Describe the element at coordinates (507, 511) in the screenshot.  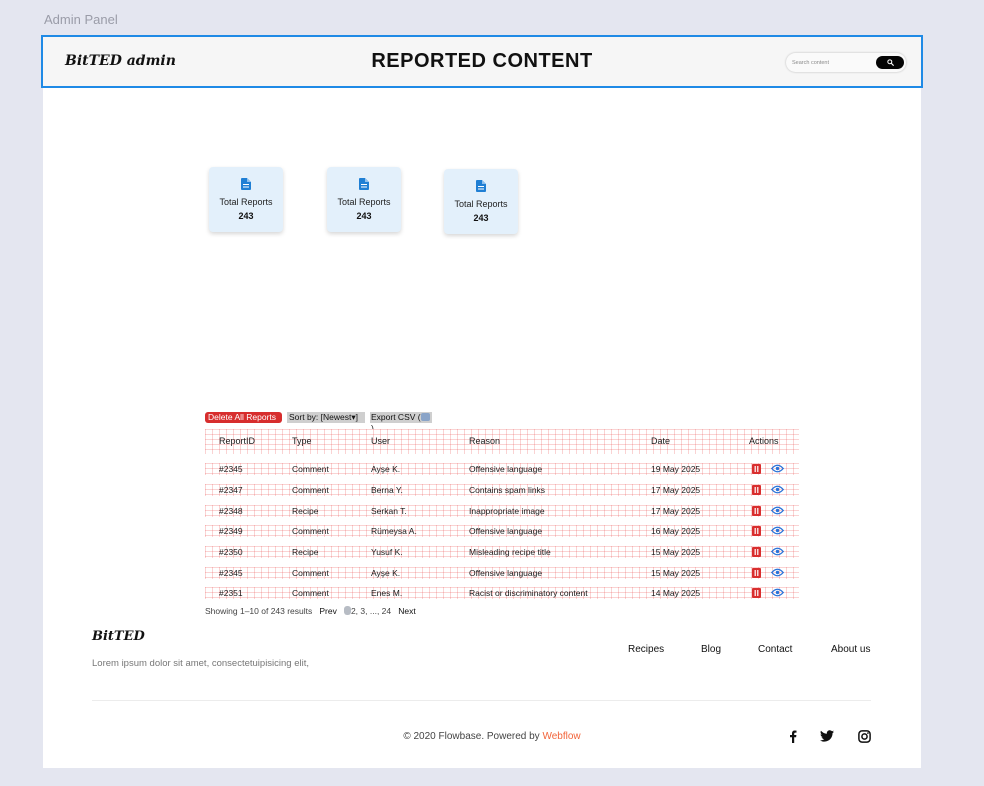
I see `reason-cell: Inappropriate image` at that location.